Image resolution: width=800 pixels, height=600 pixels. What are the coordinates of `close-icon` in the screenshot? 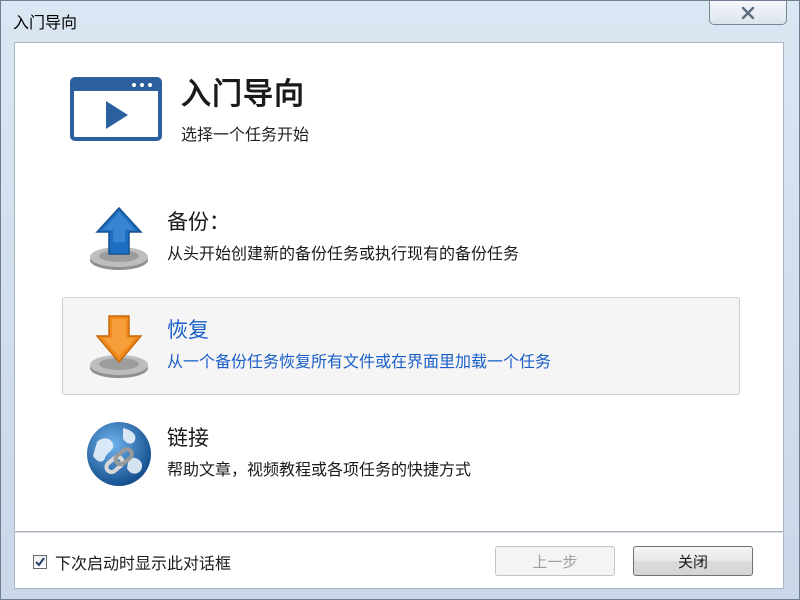 It's located at (748, 12).